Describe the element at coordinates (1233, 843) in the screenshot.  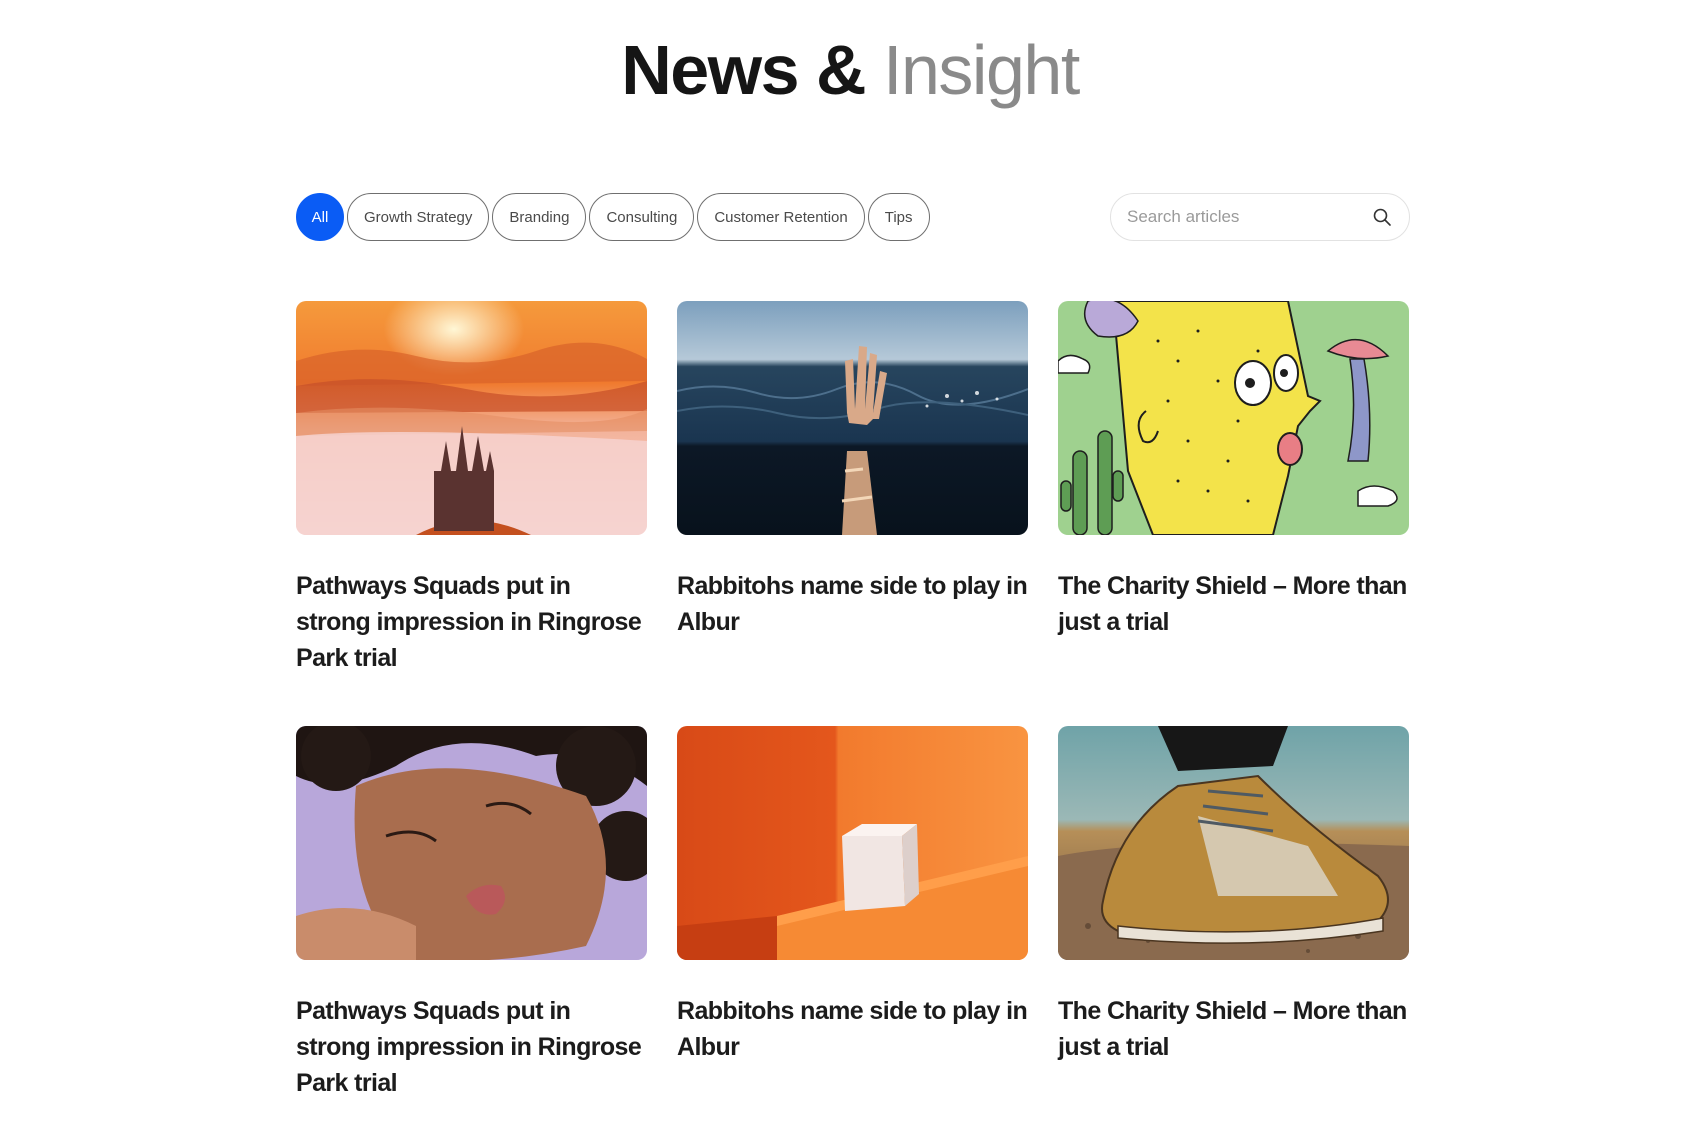
I see `sneaker-image` at that location.